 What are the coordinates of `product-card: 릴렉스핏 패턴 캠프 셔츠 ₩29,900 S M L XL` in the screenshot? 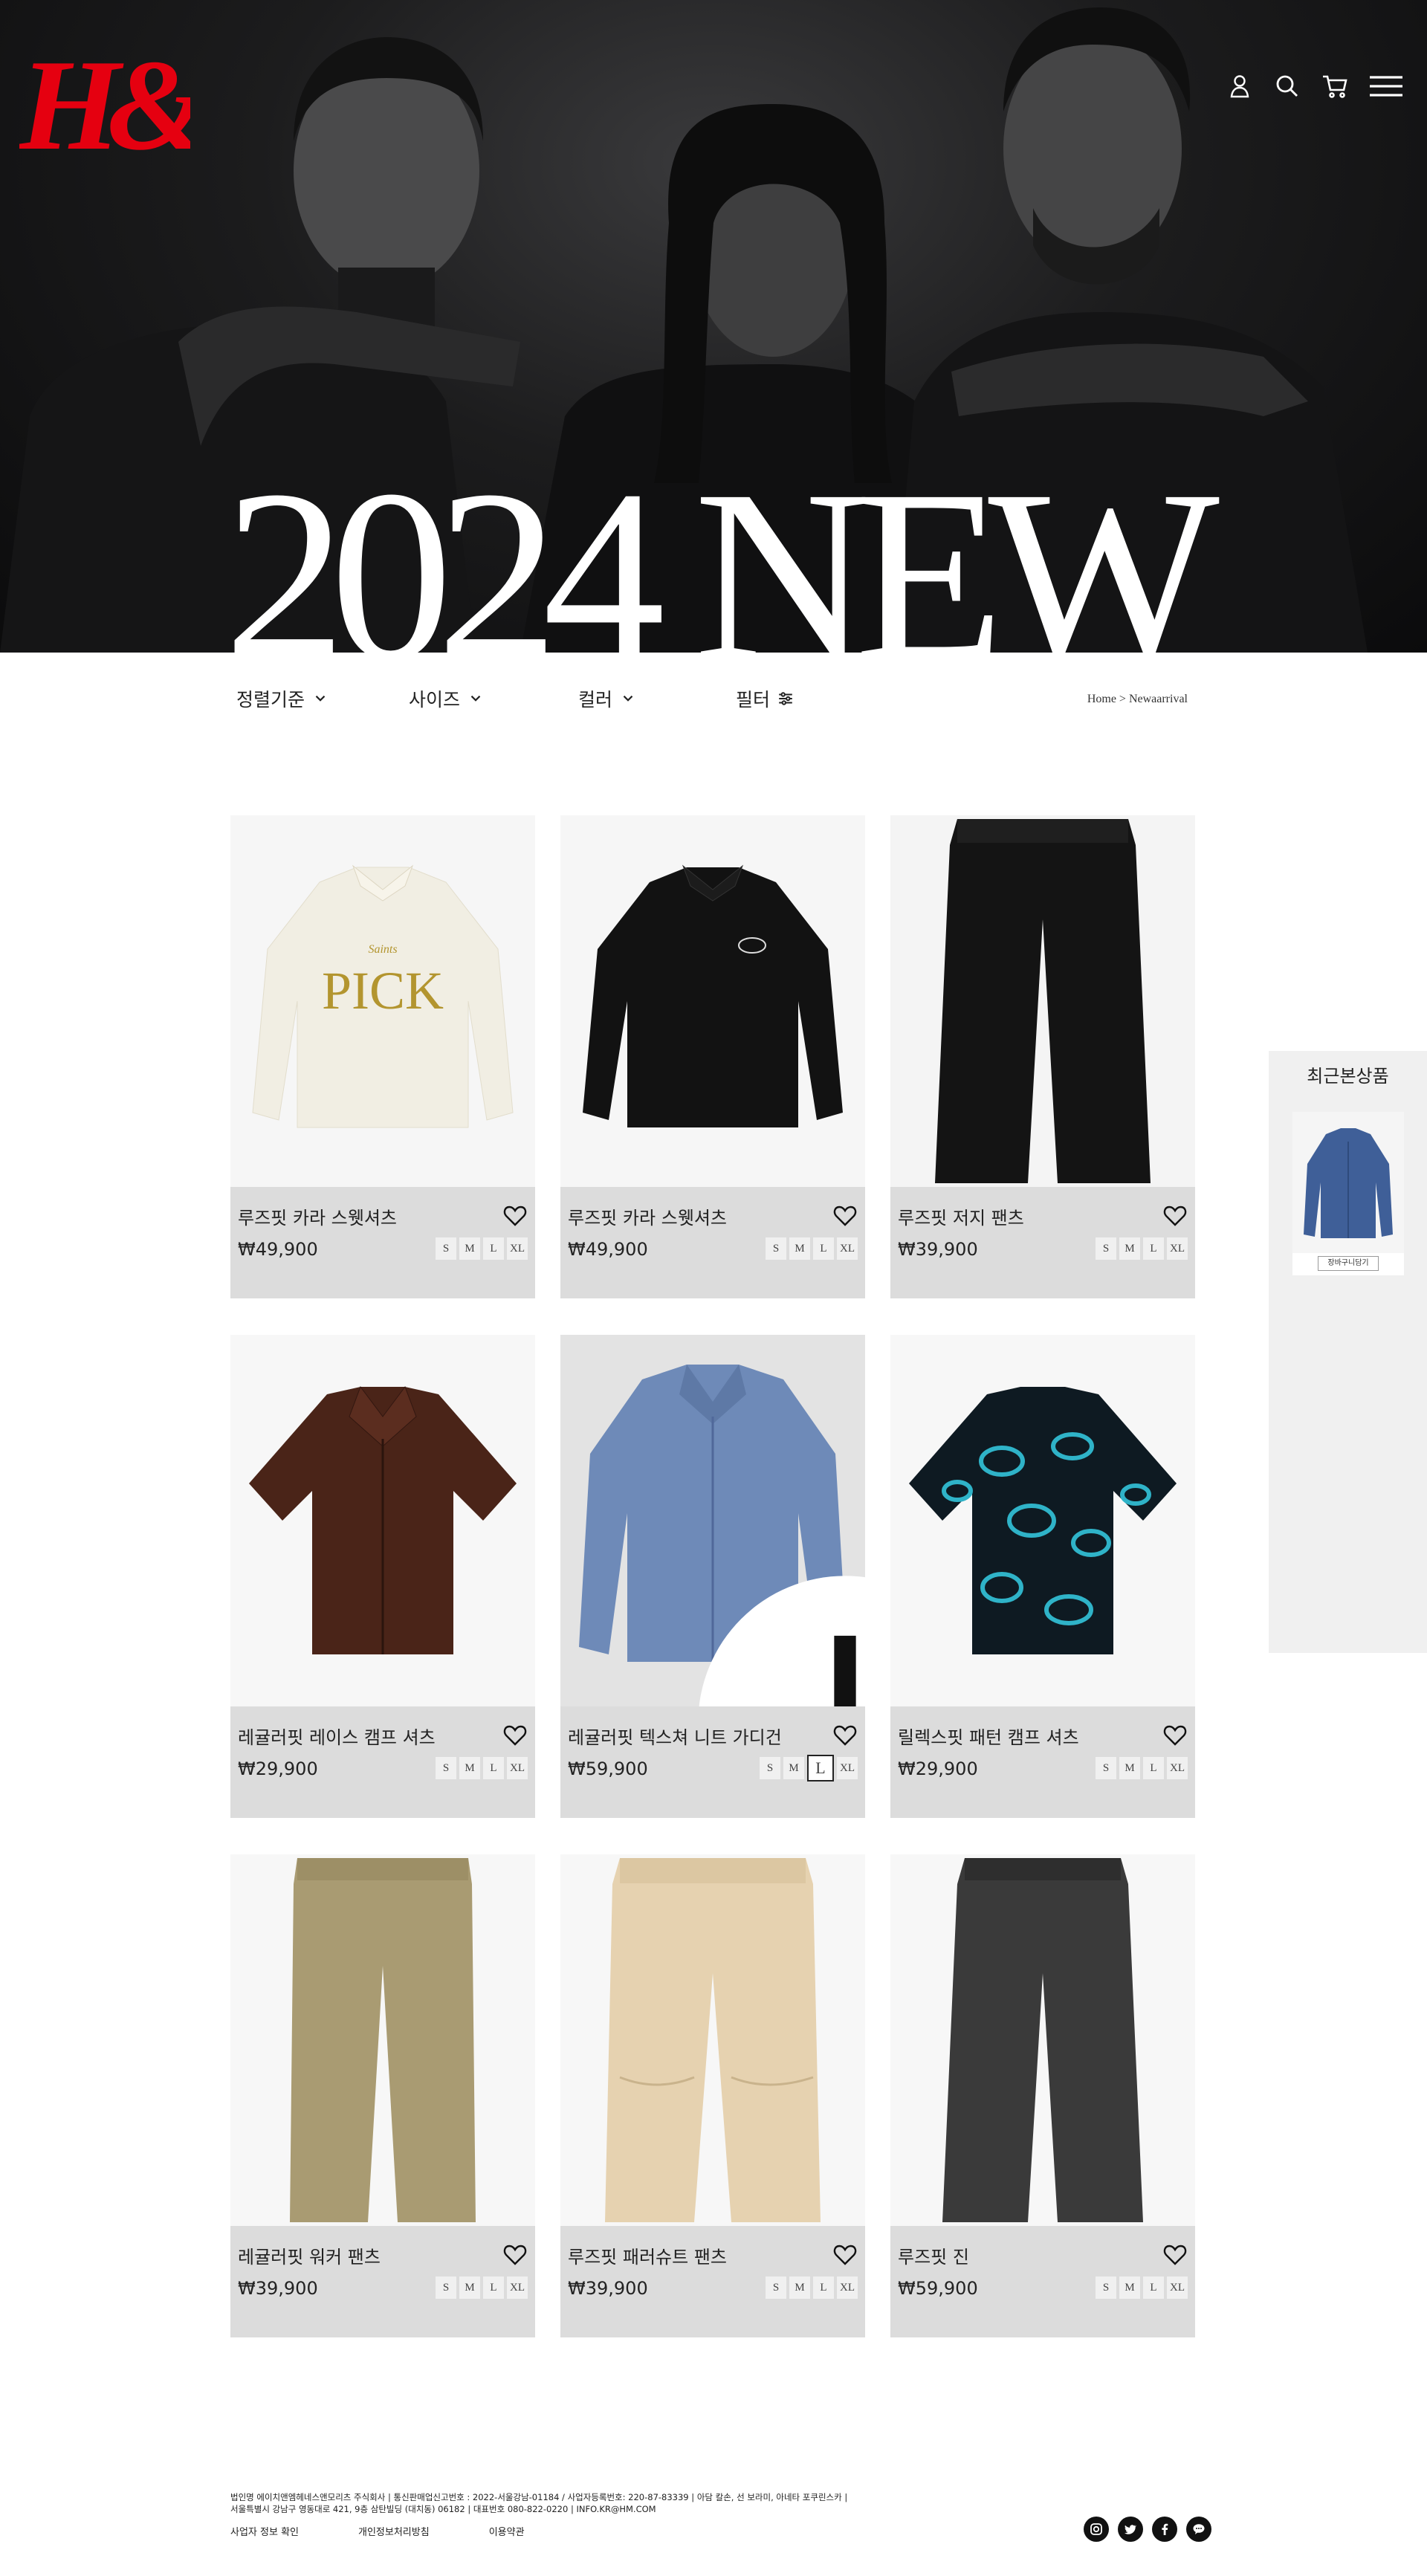 It's located at (1042, 1576).